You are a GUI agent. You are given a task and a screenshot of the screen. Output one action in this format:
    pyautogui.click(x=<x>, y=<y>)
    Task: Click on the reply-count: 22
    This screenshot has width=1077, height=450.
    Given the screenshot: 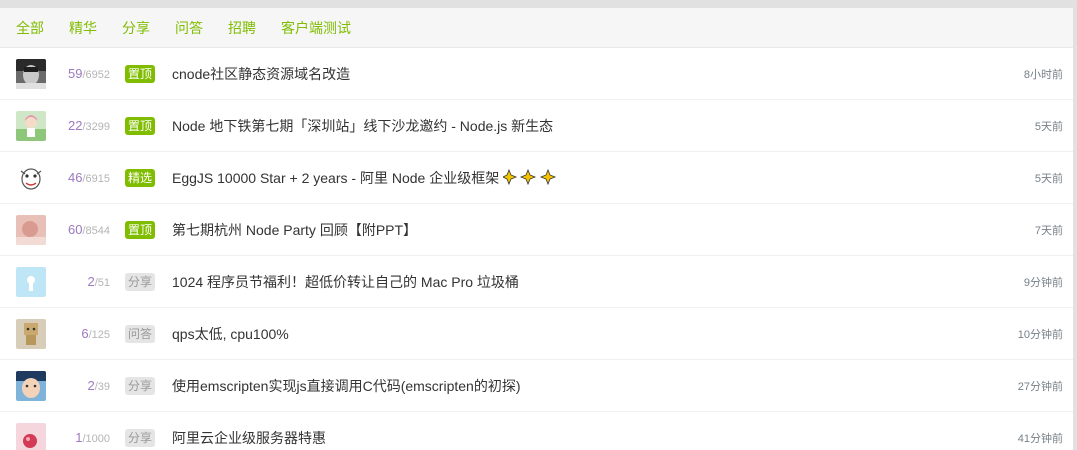 What is the action you would take?
    pyautogui.click(x=75, y=125)
    